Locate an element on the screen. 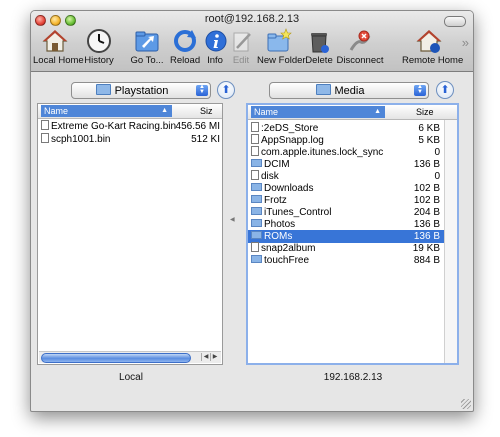 This screenshot has height=437, width=500. new-folder-button: New Folder is located at coordinates (281, 47).